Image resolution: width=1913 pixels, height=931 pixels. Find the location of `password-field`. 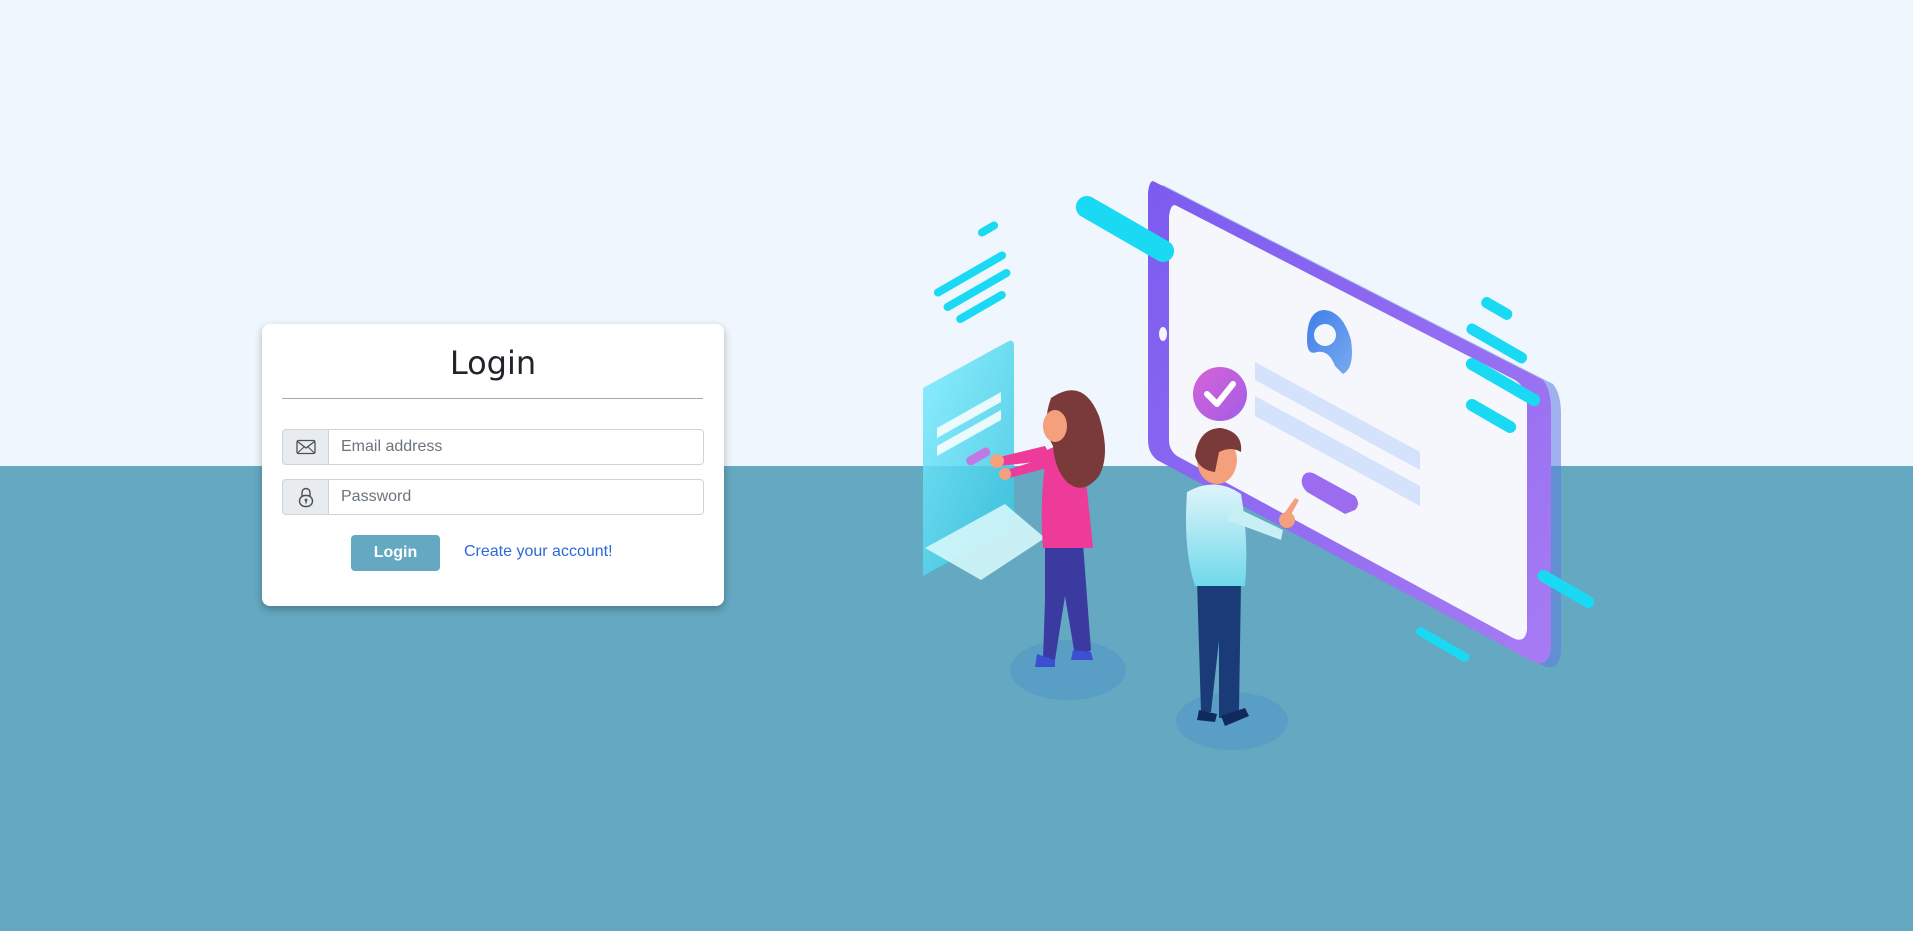

password-field is located at coordinates (516, 497).